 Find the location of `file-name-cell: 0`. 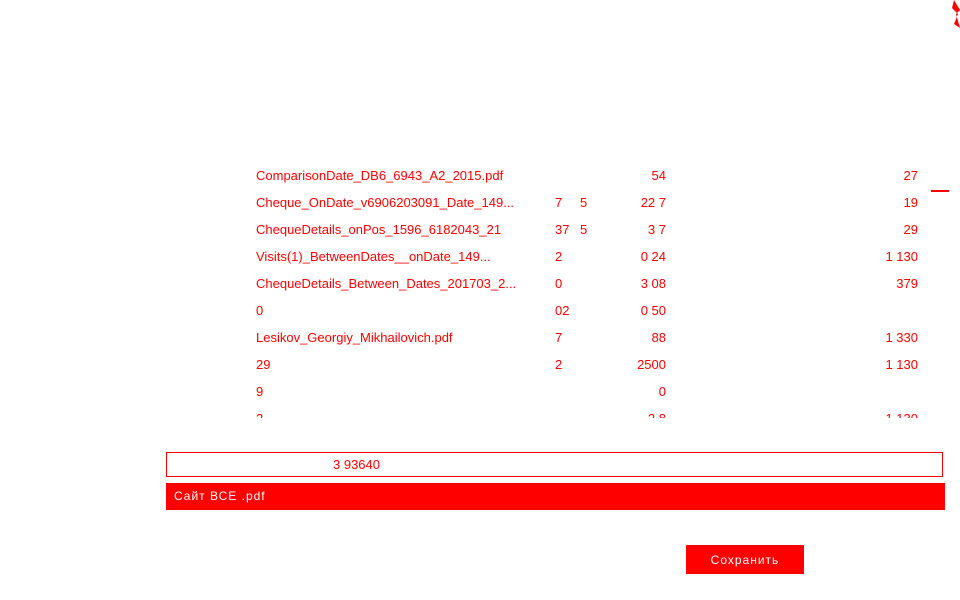

file-name-cell: 0 is located at coordinates (260, 310).